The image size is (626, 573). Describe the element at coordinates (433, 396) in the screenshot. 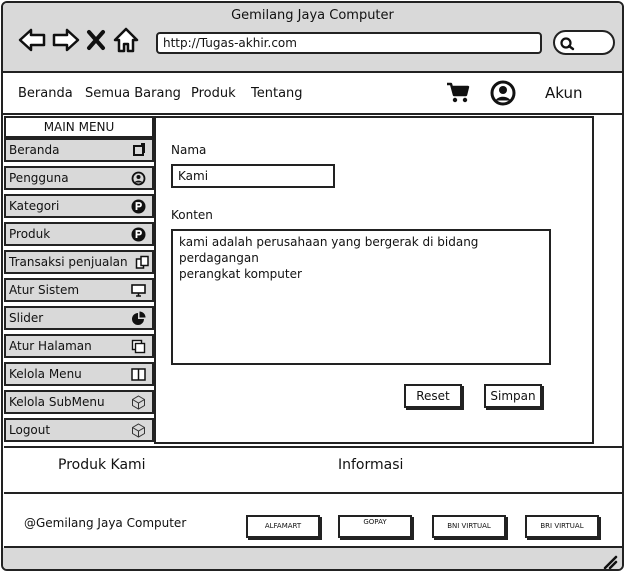

I see `reset-button: Reset` at that location.